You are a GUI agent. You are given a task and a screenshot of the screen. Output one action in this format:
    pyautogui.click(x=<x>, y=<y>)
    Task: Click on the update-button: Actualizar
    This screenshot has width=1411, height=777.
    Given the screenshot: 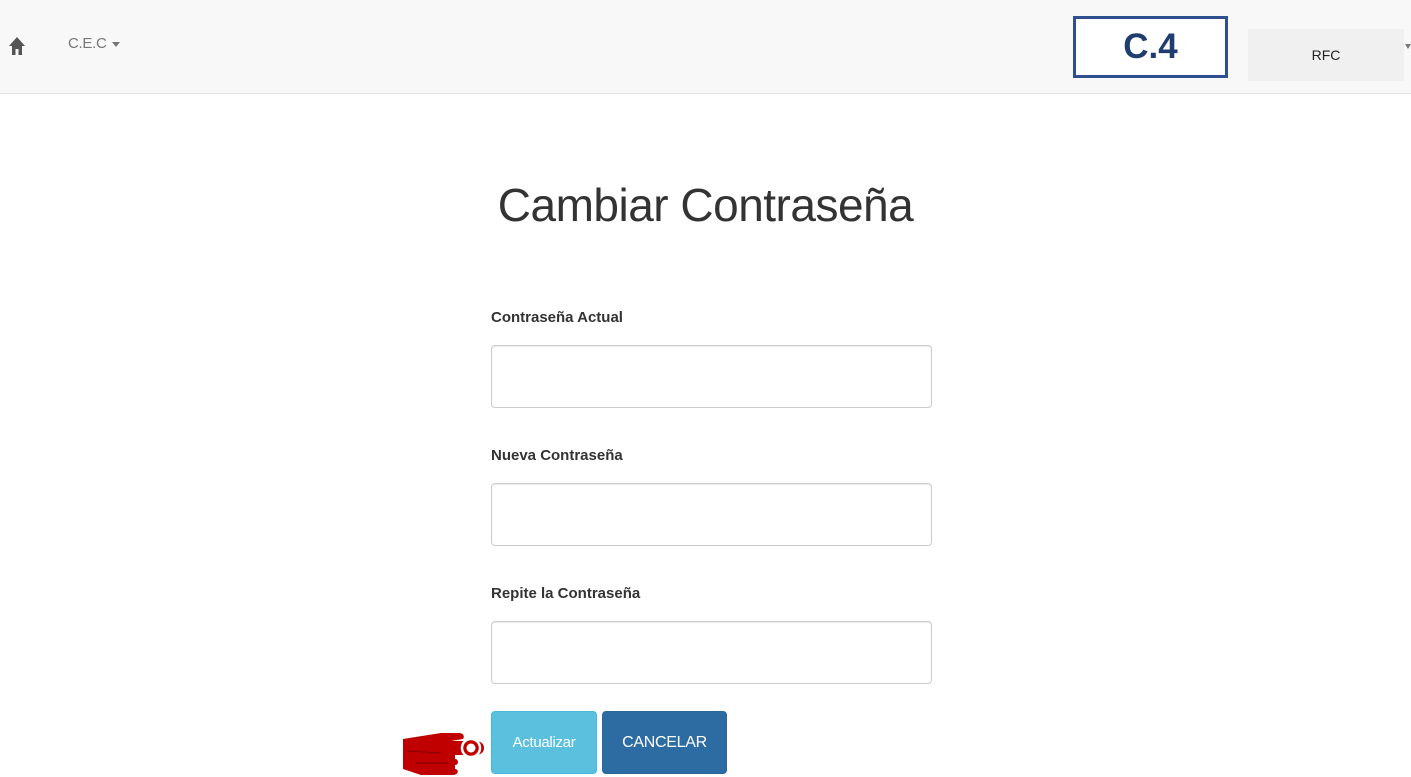 What is the action you would take?
    pyautogui.click(x=544, y=742)
    